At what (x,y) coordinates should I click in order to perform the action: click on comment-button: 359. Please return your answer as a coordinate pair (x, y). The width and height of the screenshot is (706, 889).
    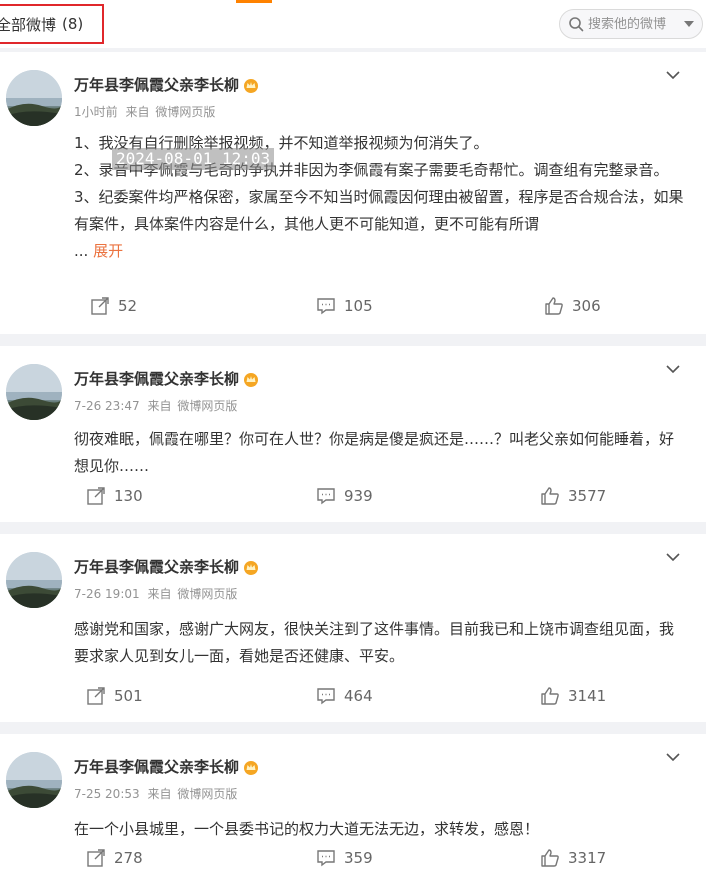
    Looking at the image, I should click on (344, 858).